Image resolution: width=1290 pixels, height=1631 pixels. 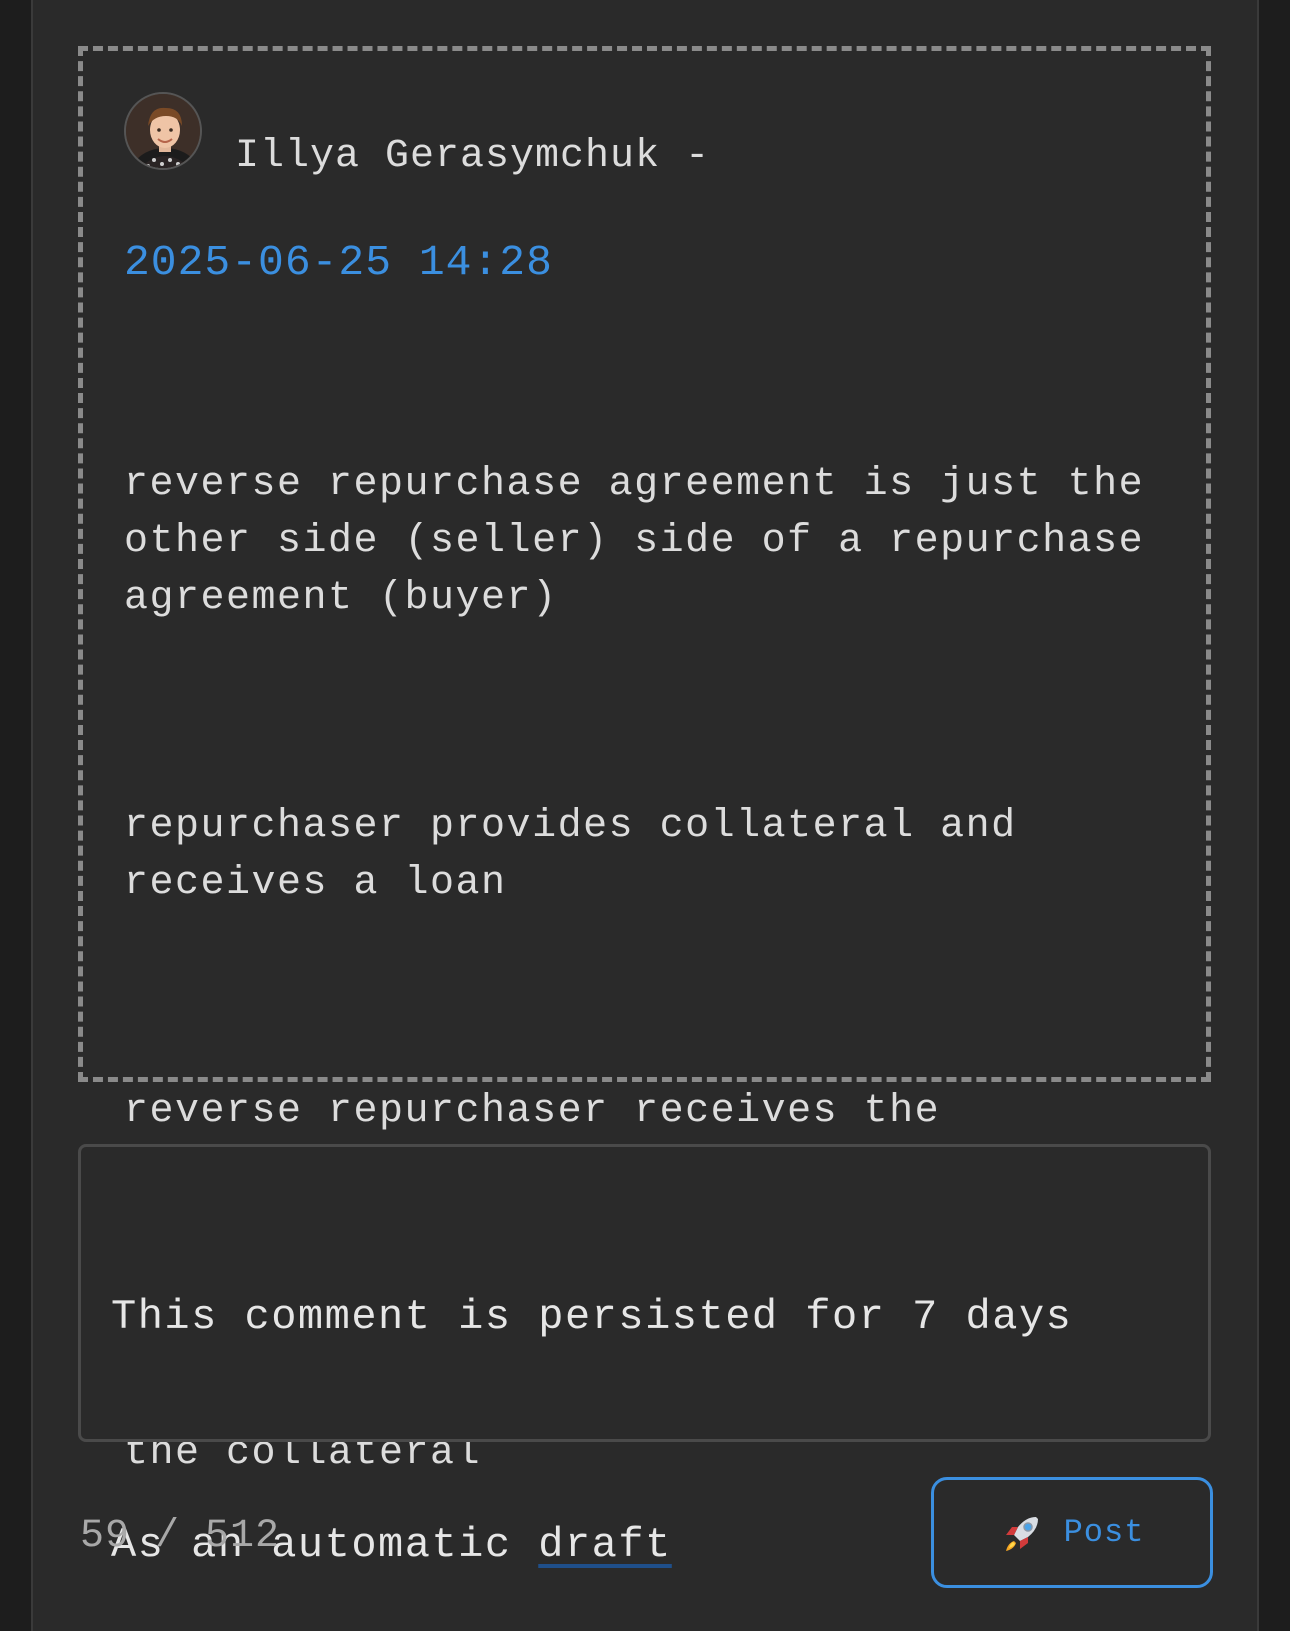 I want to click on textarea-line: This comment is persisted for 7 days, so click(x=592, y=1317).